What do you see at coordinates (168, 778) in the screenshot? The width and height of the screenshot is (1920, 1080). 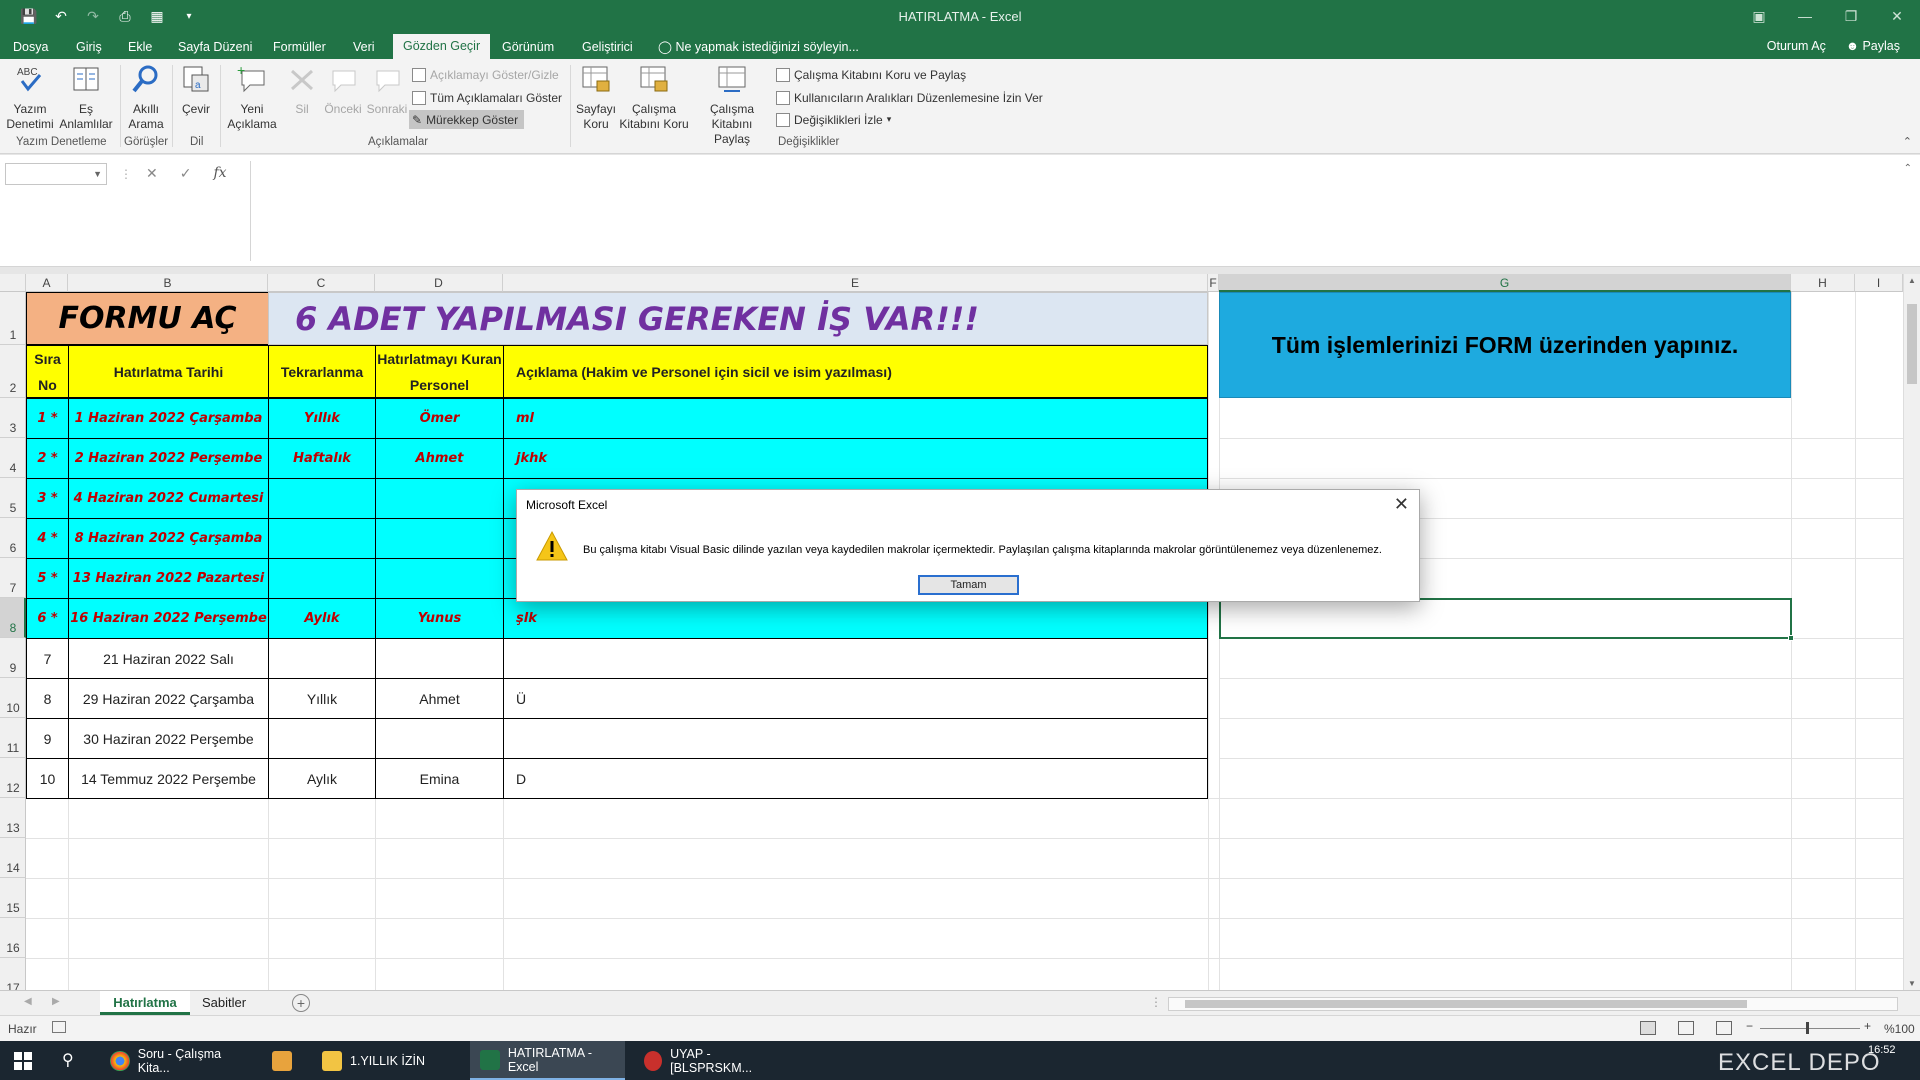 I see `cell-reminder-date: 14 Temmuz 2022 Perşembe` at bounding box center [168, 778].